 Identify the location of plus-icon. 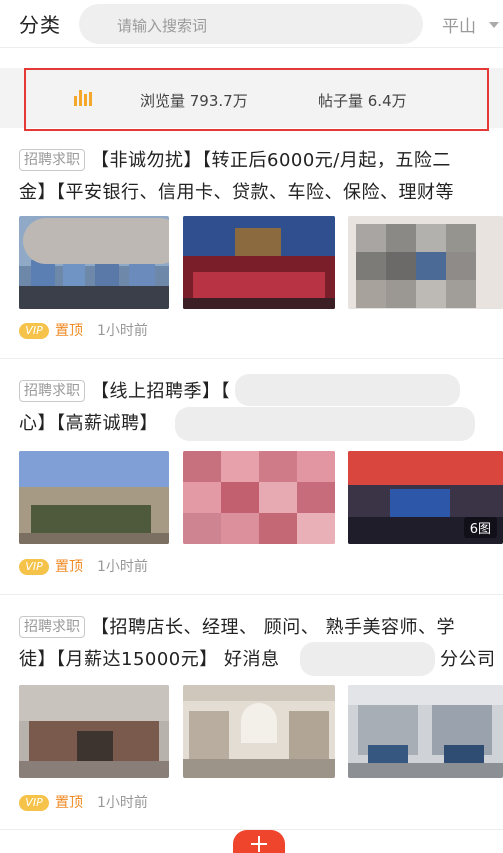
(259, 844).